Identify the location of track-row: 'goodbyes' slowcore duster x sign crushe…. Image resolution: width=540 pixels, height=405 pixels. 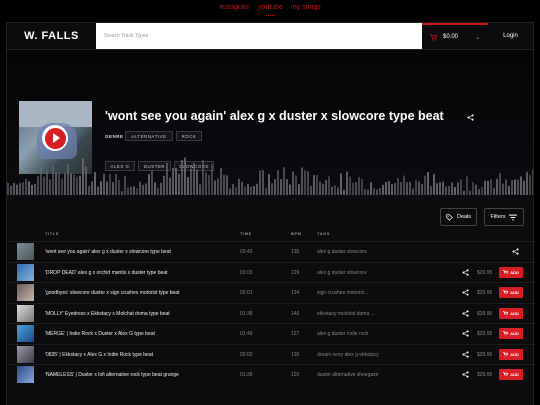
(271, 292).